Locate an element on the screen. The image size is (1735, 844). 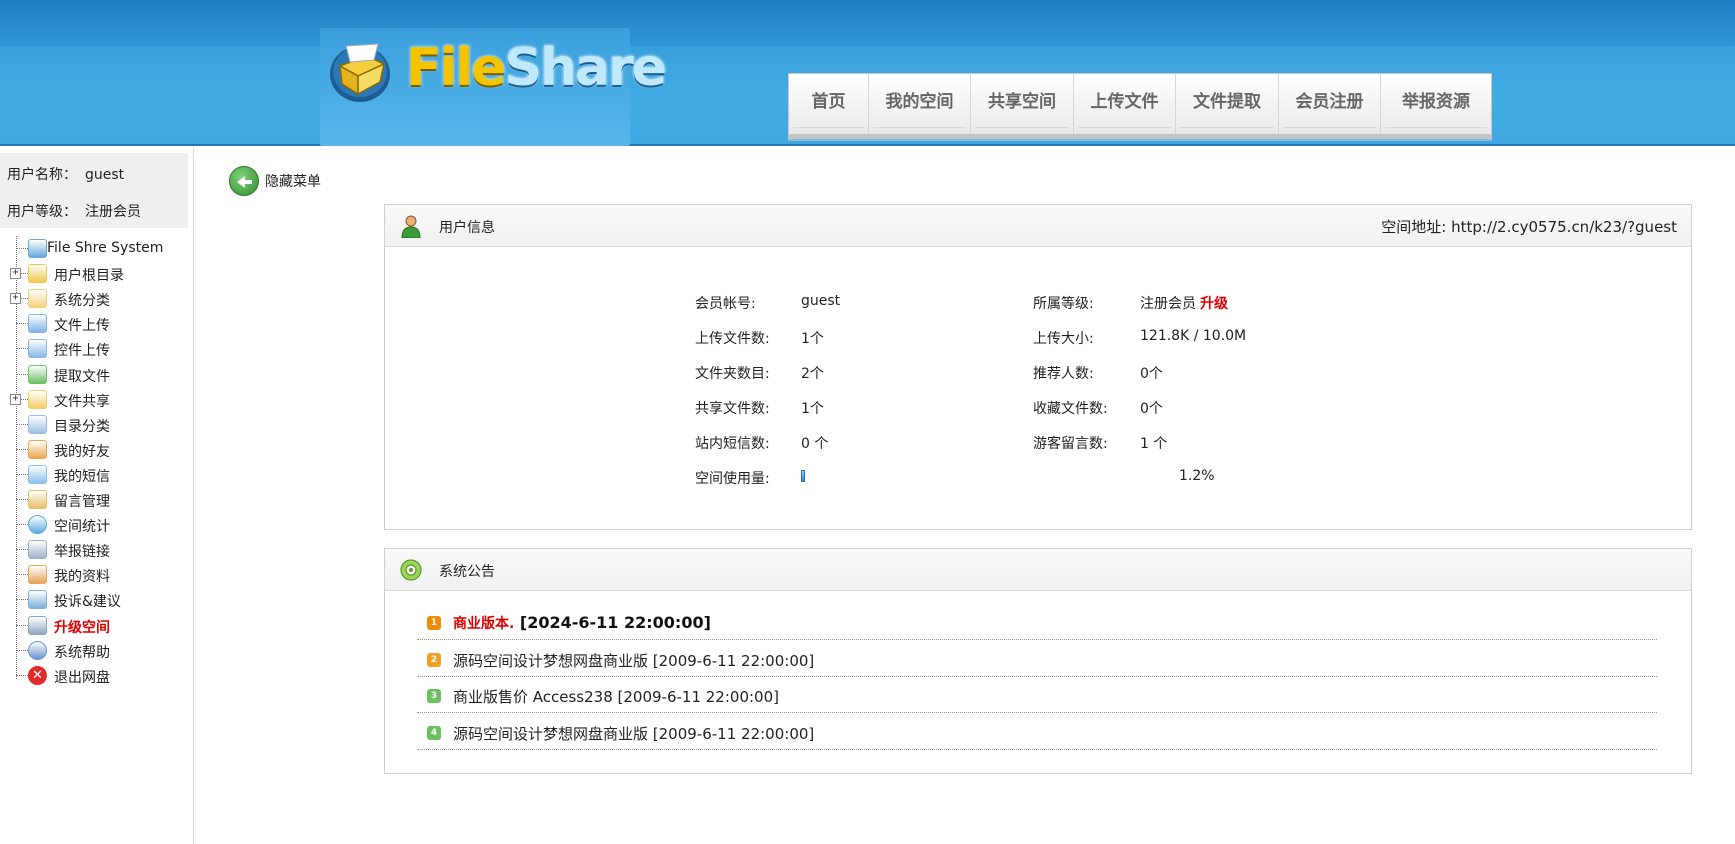
sidebar-item: 控件上传 is located at coordinates (100, 348).